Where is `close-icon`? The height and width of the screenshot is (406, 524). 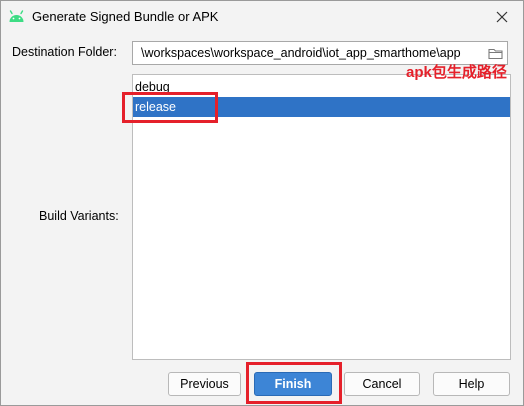 close-icon is located at coordinates (502, 17).